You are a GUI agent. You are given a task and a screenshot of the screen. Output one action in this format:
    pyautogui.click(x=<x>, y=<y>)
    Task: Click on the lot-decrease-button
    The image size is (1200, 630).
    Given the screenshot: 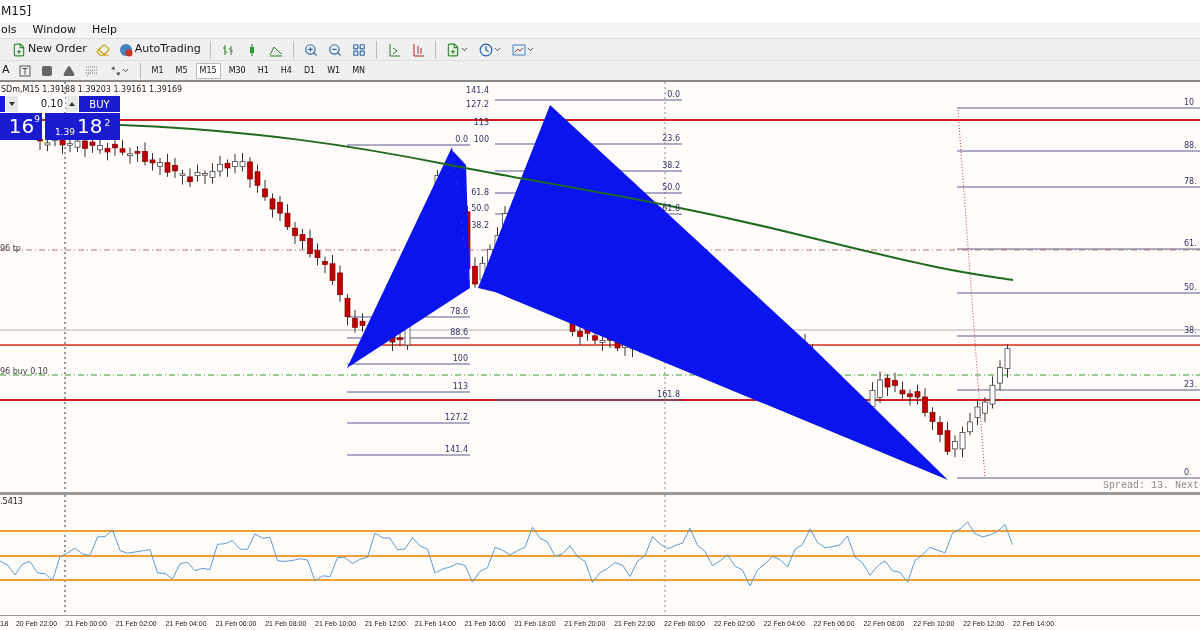 What is the action you would take?
    pyautogui.click(x=12, y=104)
    